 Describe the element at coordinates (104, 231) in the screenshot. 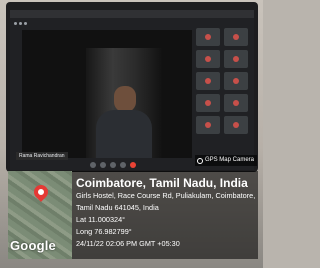

I see `longitude: Long 76.982799°` at that location.